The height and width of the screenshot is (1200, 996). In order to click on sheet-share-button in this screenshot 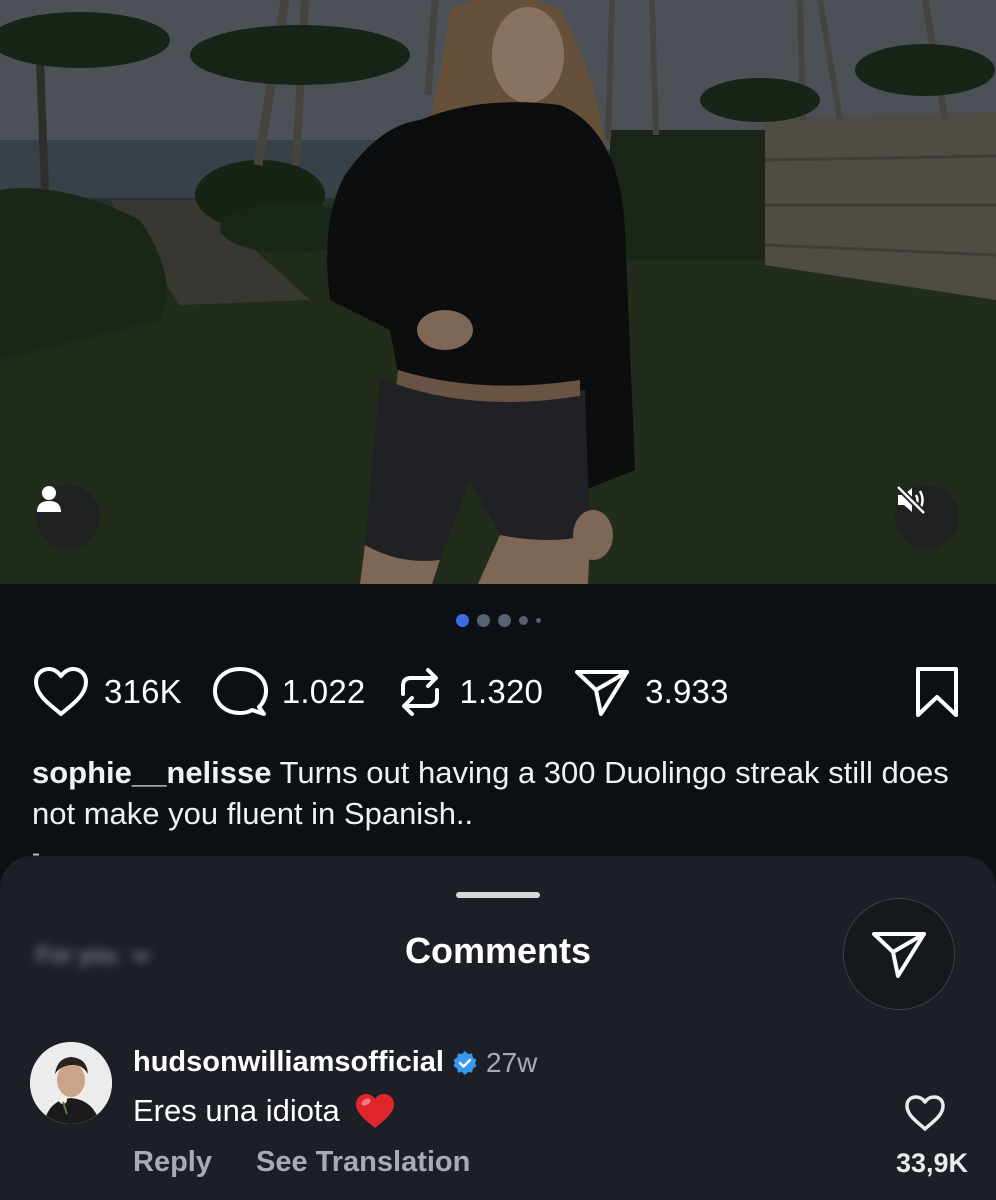, I will do `click(899, 954)`.